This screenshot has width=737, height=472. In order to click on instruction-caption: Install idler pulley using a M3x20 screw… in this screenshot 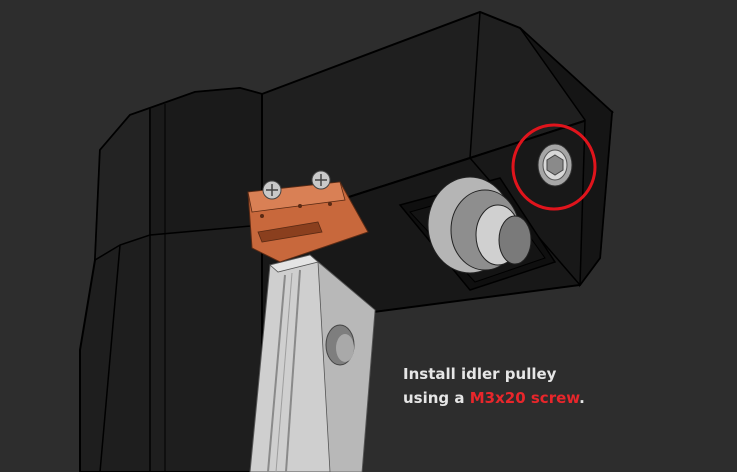, I will do `click(494, 386)`.